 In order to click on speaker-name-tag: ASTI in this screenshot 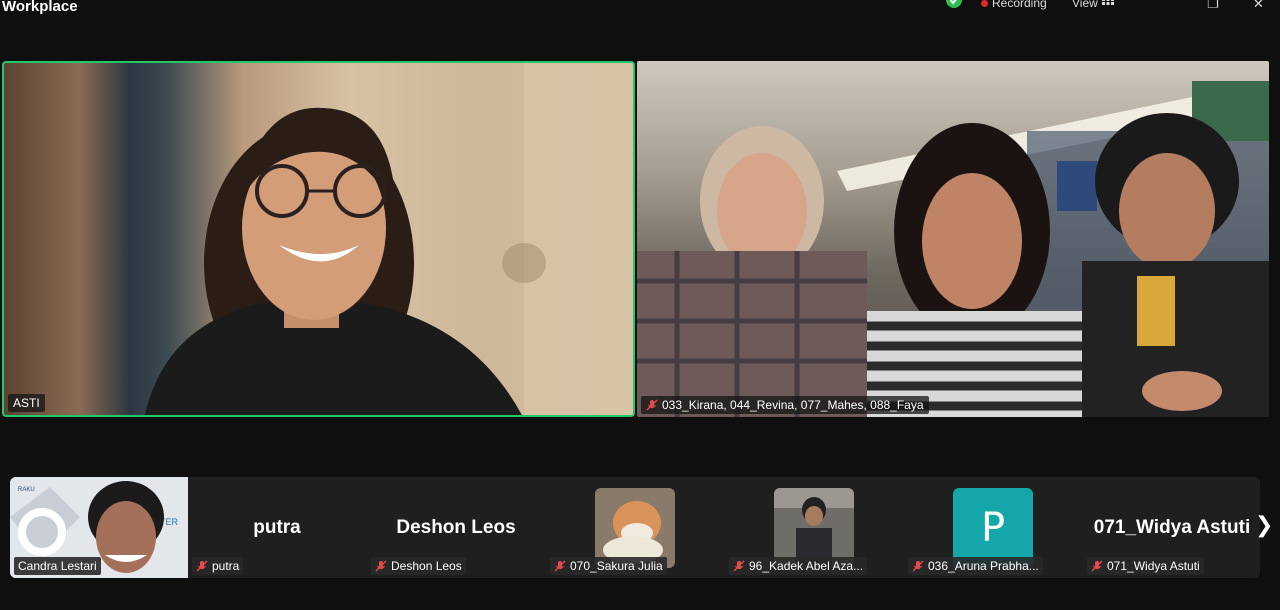, I will do `click(26, 403)`.